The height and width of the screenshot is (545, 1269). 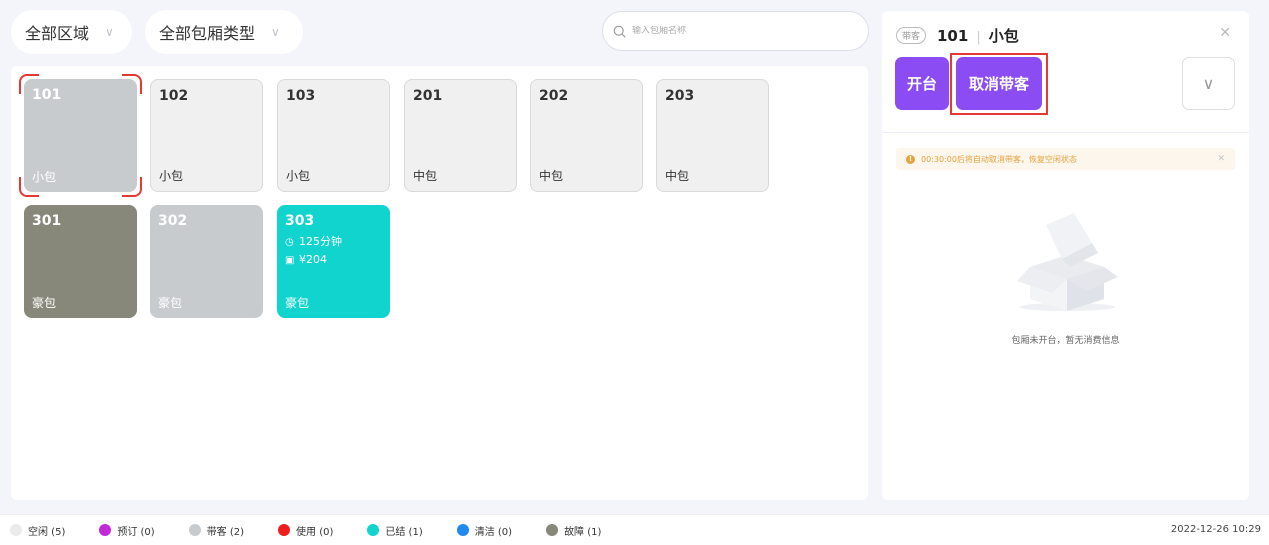 What do you see at coordinates (1065, 341) in the screenshot?
I see `empty-state-text: 包厢未开台，暂无消费信息` at bounding box center [1065, 341].